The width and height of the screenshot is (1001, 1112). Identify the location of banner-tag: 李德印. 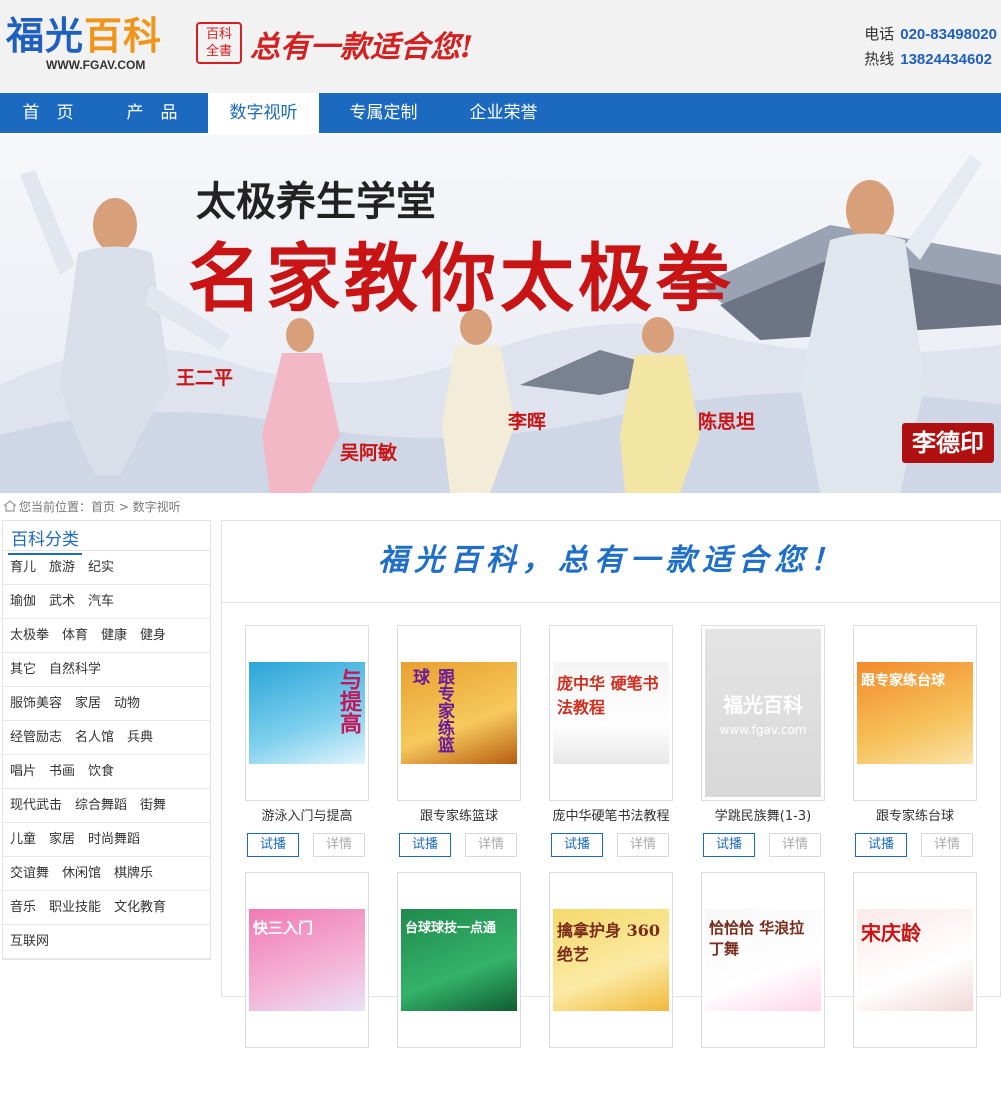
(948, 443).